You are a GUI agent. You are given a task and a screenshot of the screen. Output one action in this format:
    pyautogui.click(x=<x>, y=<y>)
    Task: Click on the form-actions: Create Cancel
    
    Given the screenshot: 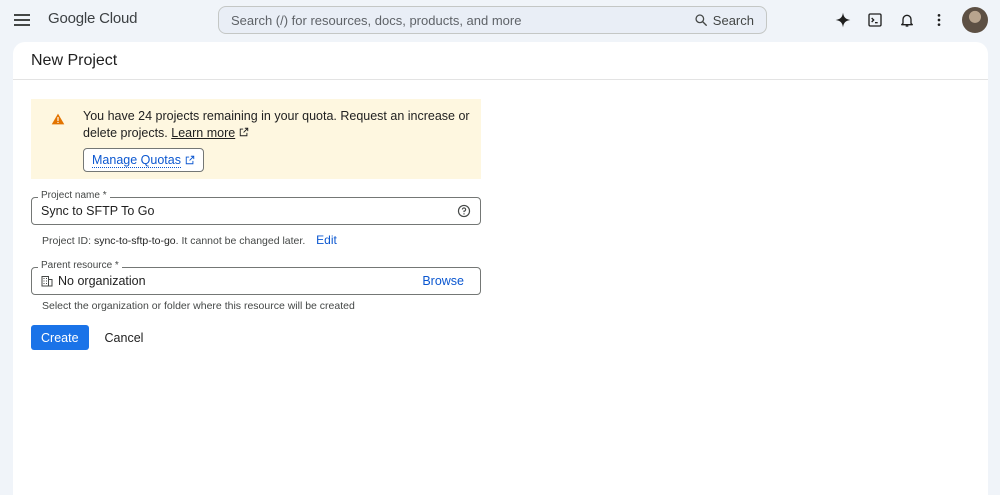 What is the action you would take?
    pyautogui.click(x=87, y=337)
    